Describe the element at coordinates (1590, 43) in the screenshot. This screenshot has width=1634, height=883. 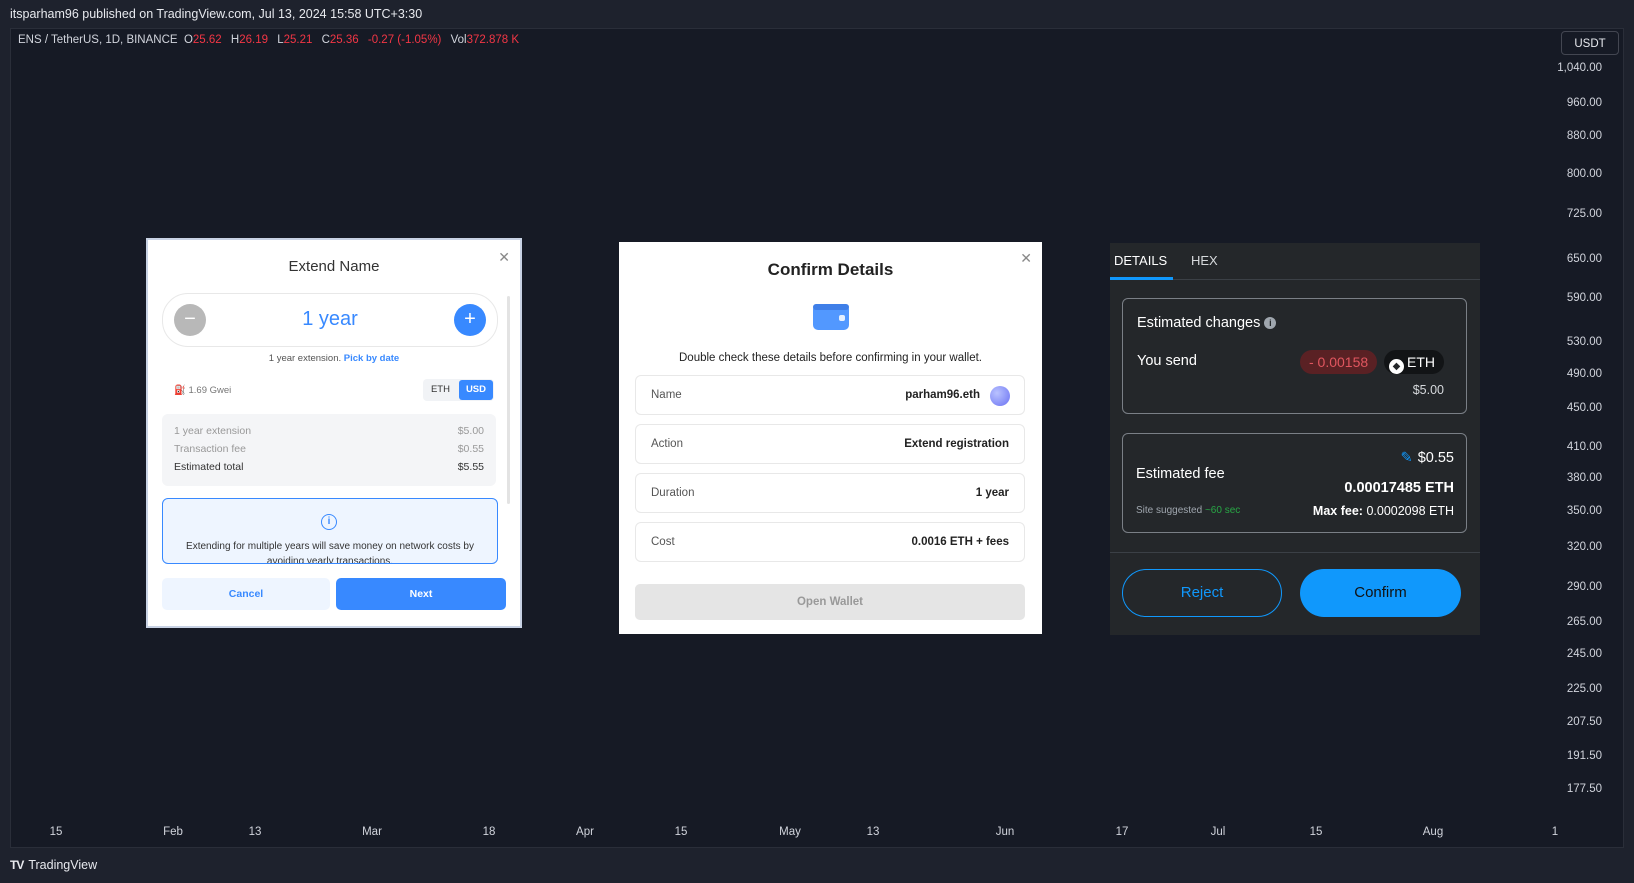
I see `currency-button: USDT` at that location.